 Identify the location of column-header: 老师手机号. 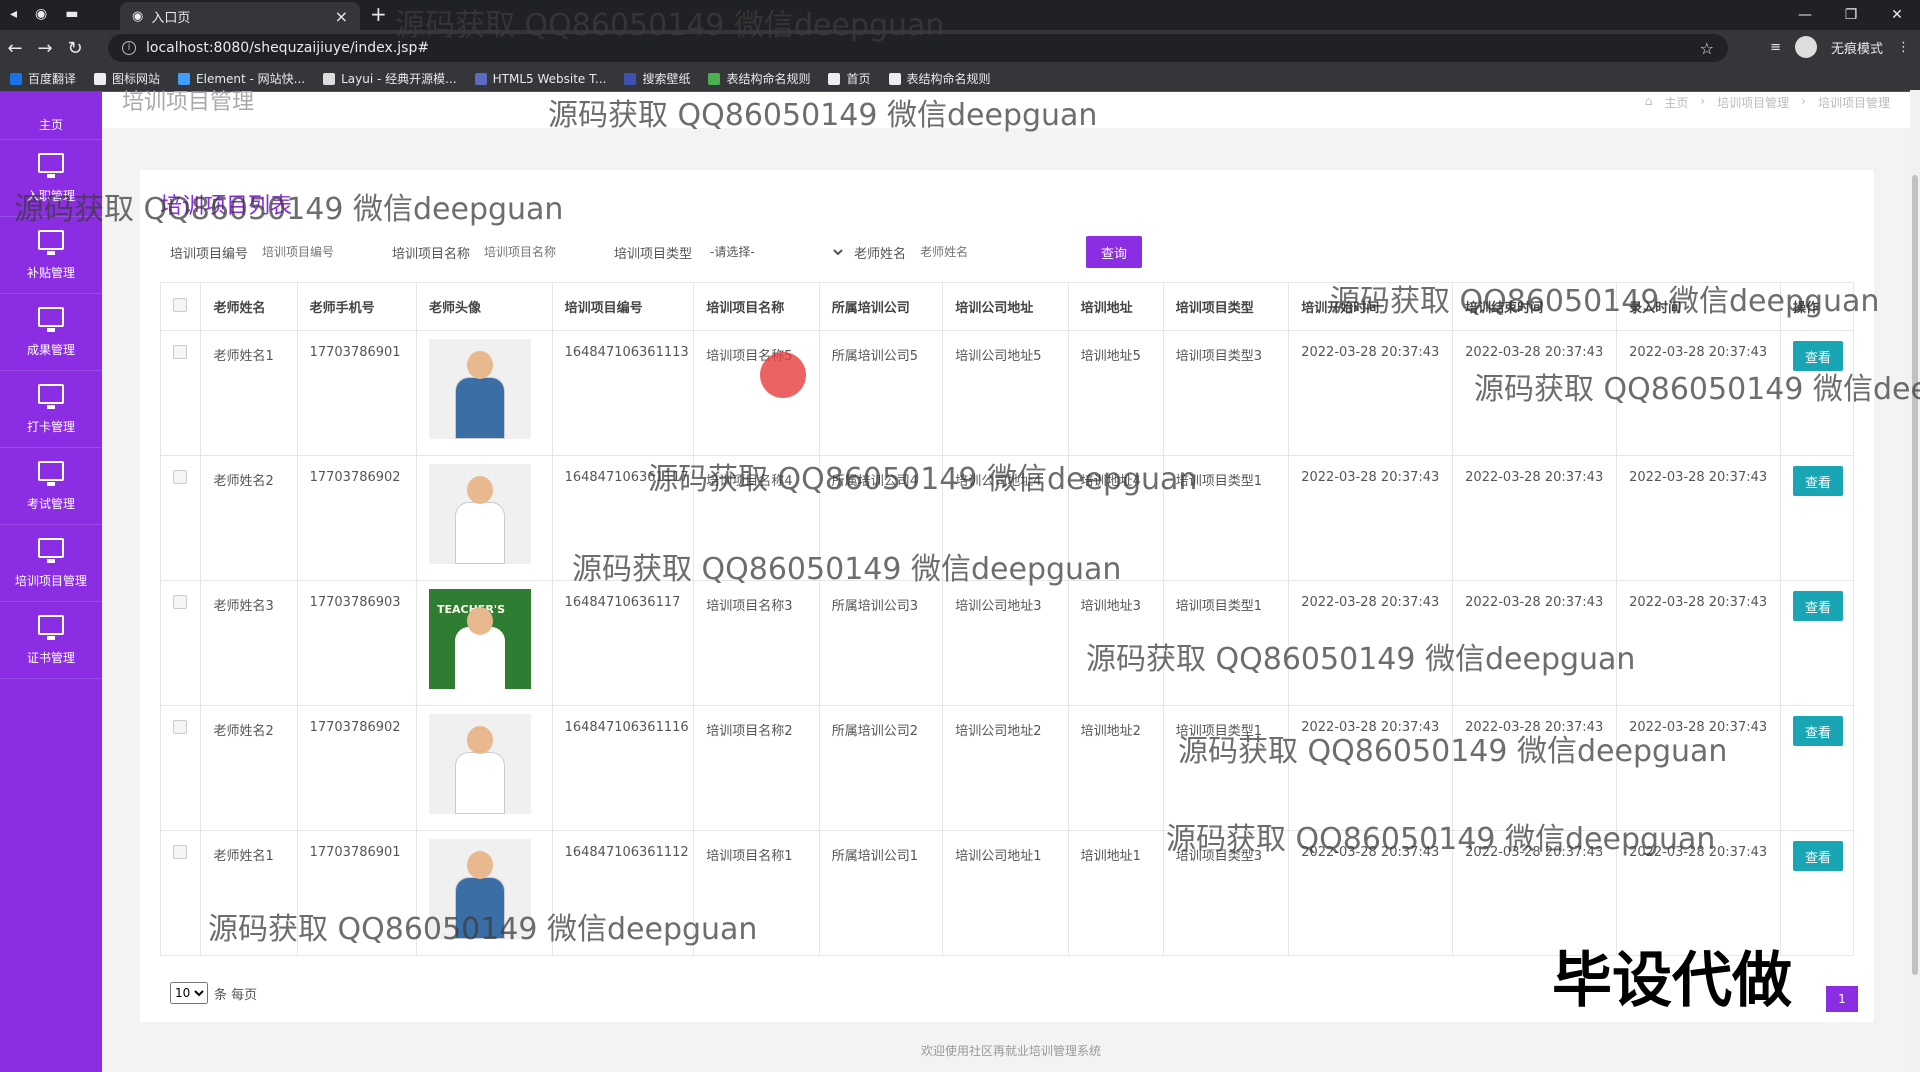
(357, 306).